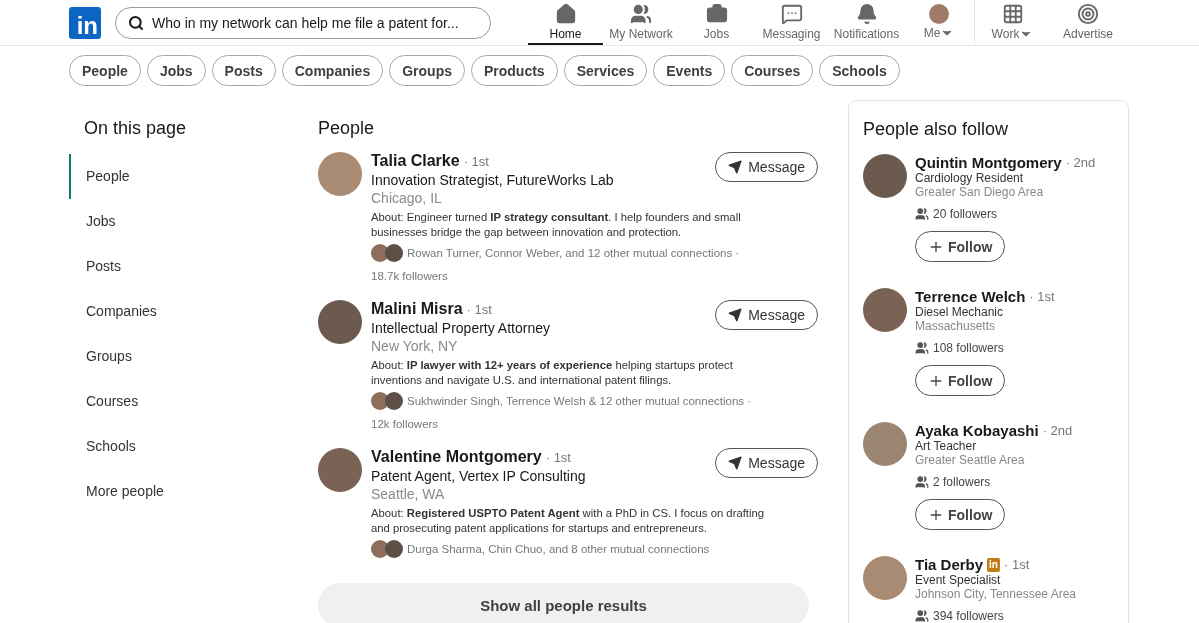  What do you see at coordinates (456, 457) in the screenshot?
I see `person-name: Valentine Montgomery` at bounding box center [456, 457].